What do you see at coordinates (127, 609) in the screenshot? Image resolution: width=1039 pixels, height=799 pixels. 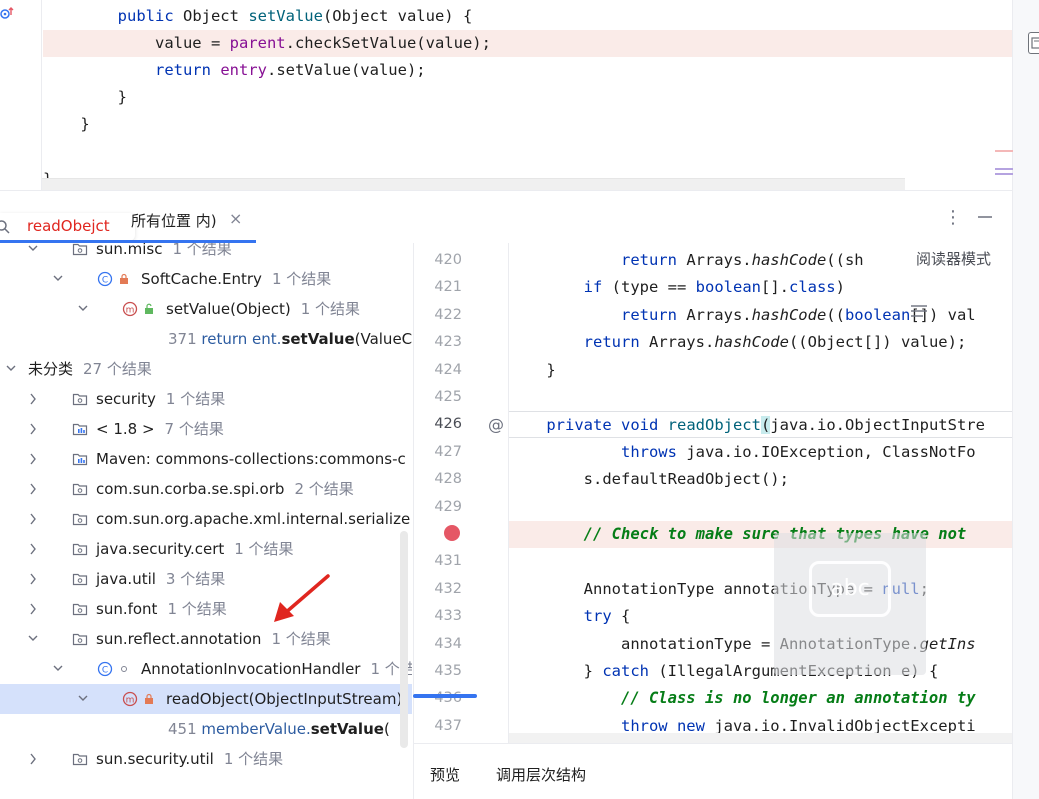 I see `tree-item-name: sun.font` at bounding box center [127, 609].